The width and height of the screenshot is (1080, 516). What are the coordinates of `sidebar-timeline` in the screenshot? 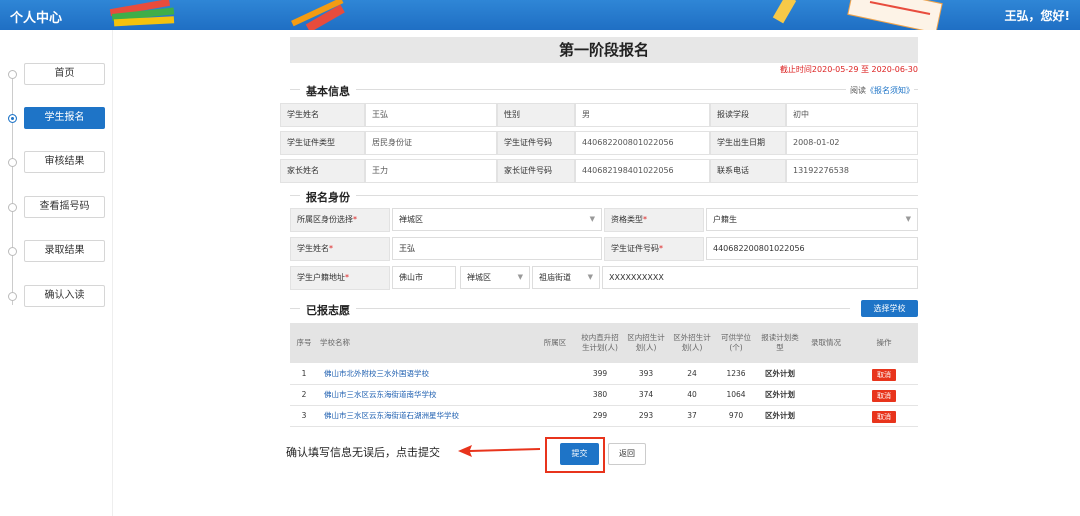 It's located at (12, 190).